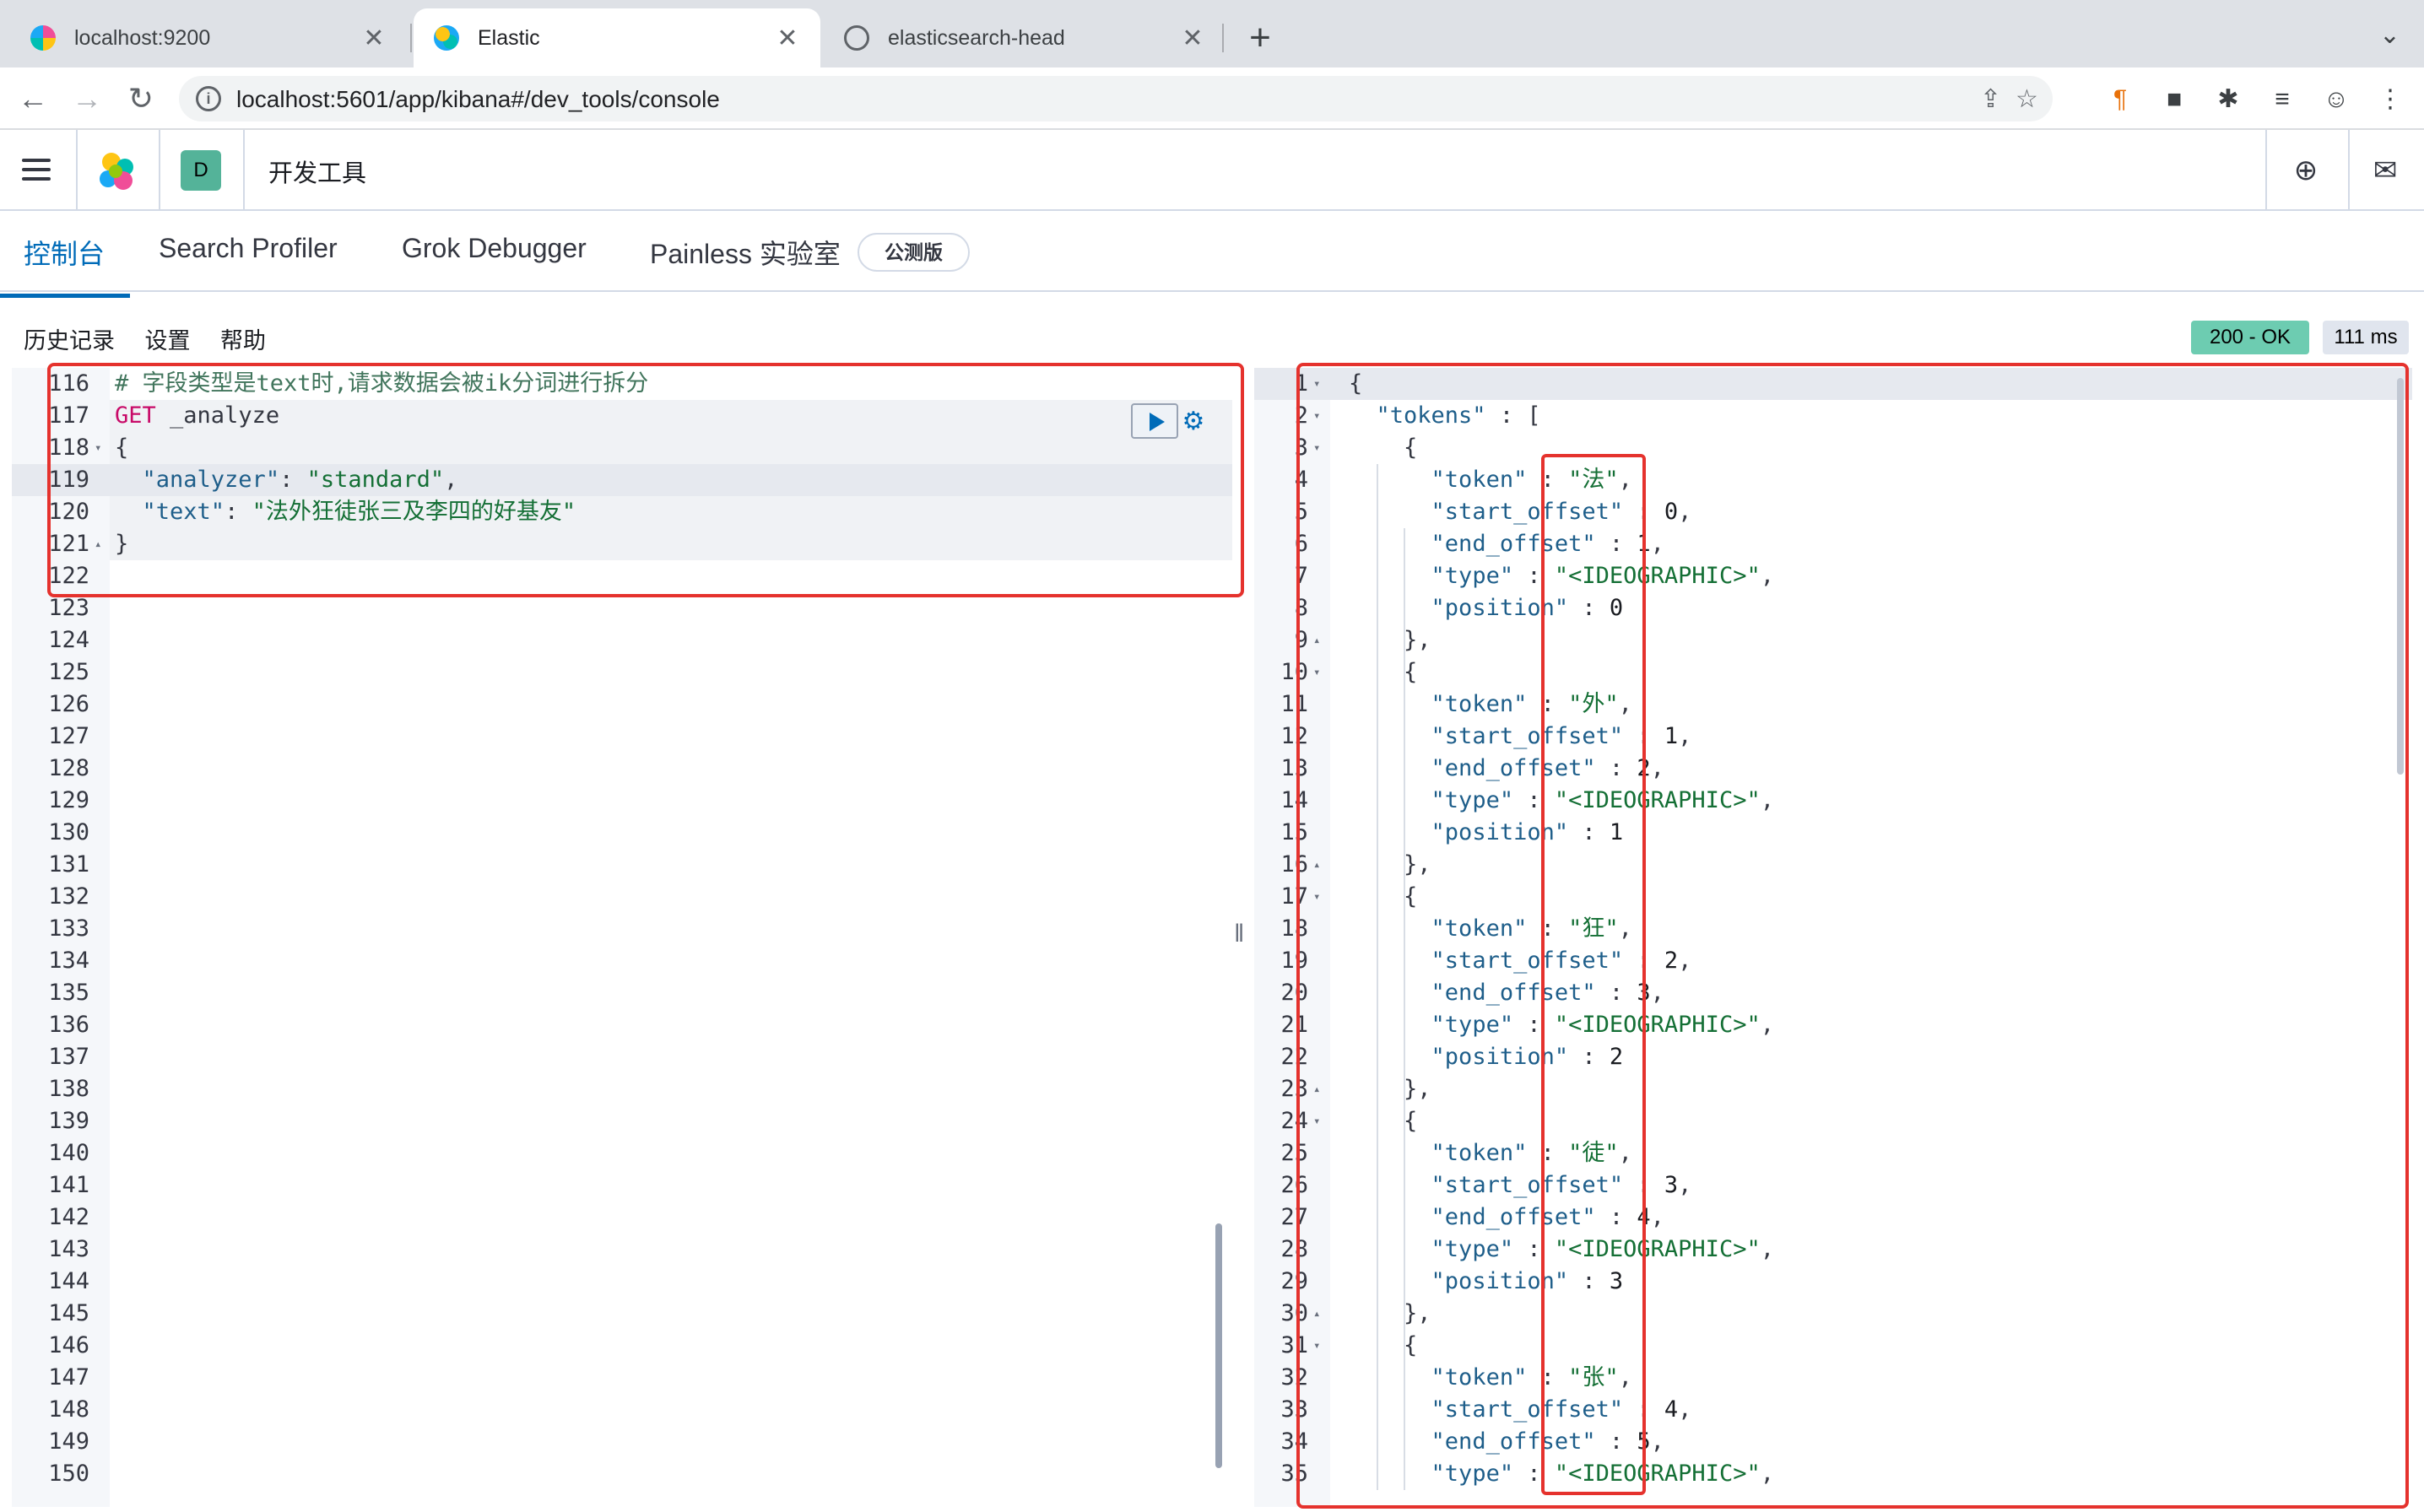 The image size is (2424, 1512). I want to click on mail-icon: ✉, so click(2385, 170).